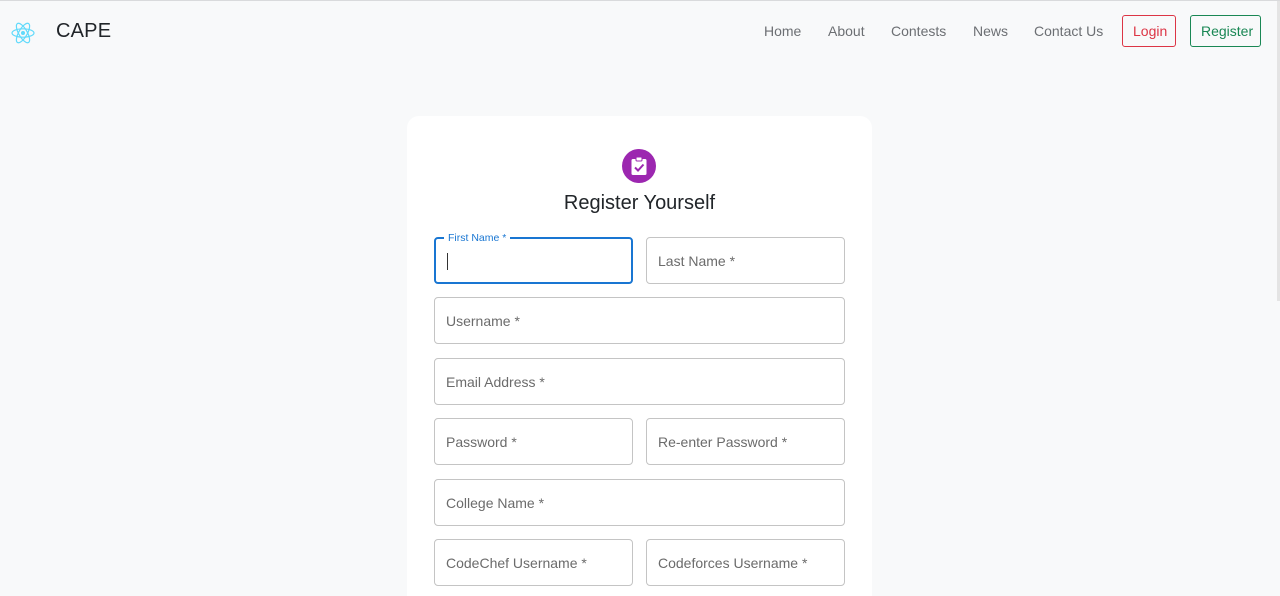 The image size is (1280, 596). Describe the element at coordinates (723, 442) in the screenshot. I see `reenter-password-label: Re-enter Password *` at that location.